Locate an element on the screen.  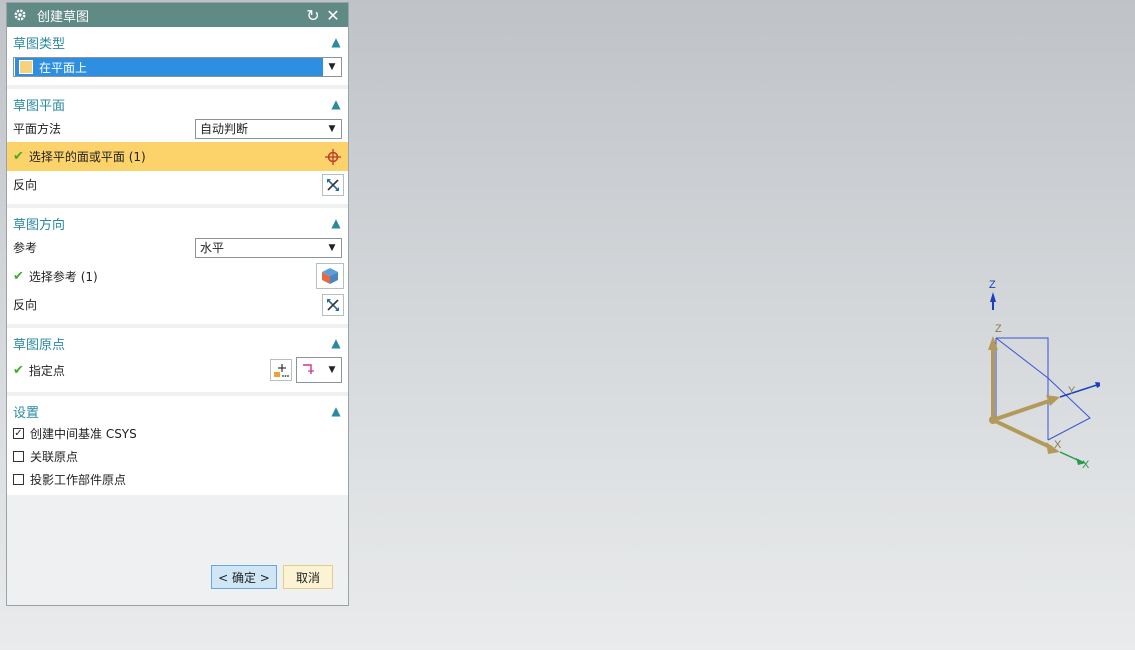
plane-type-icon is located at coordinates (26, 67).